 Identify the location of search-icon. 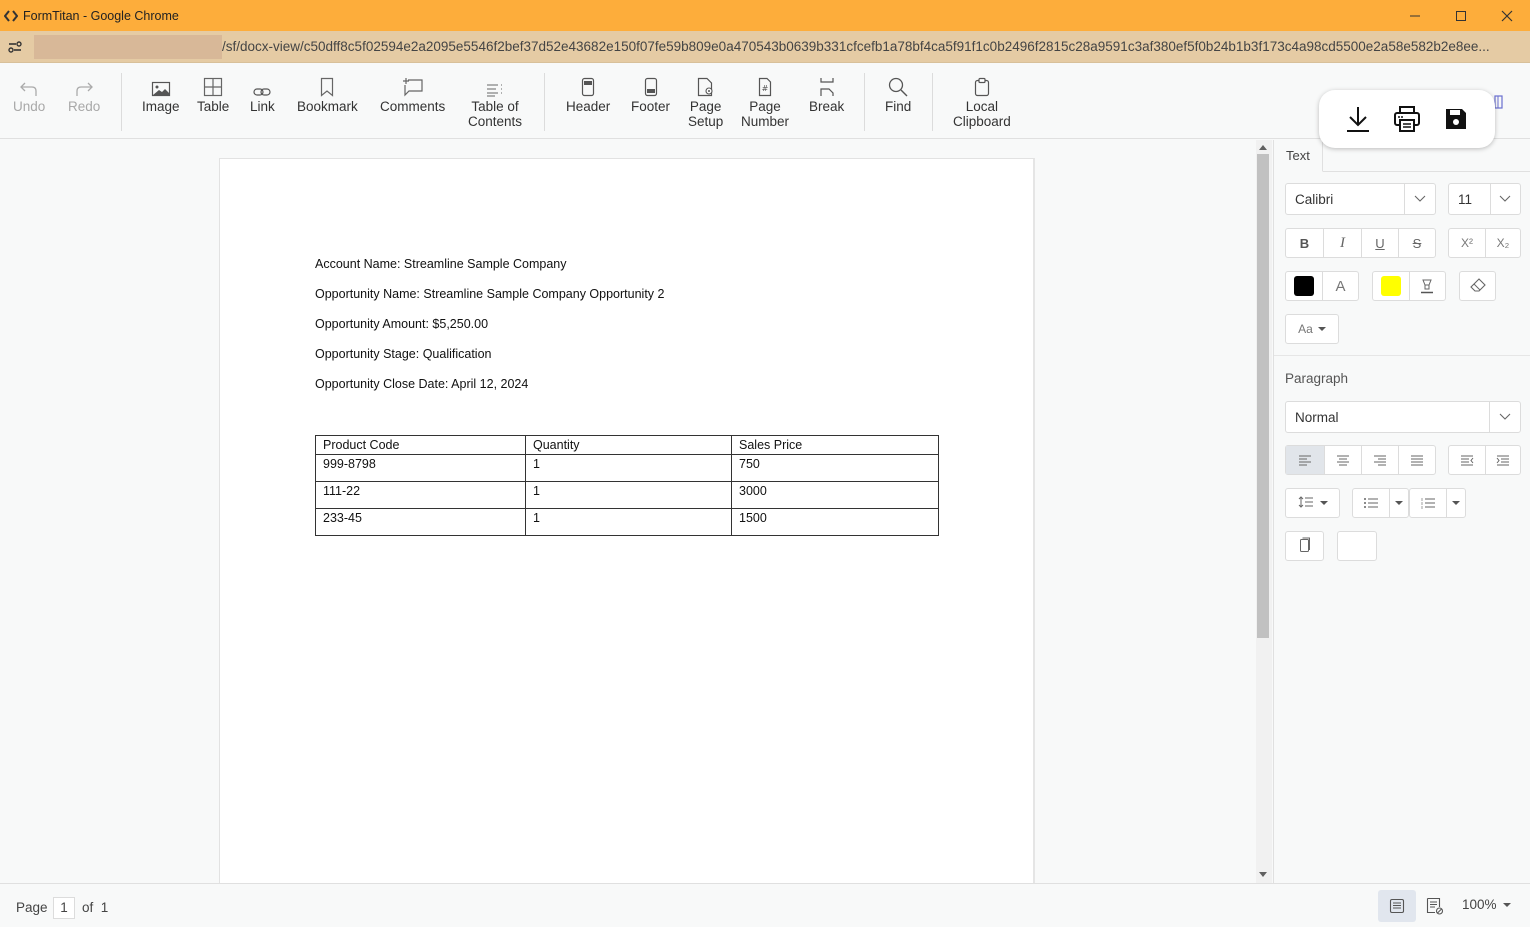
(898, 86).